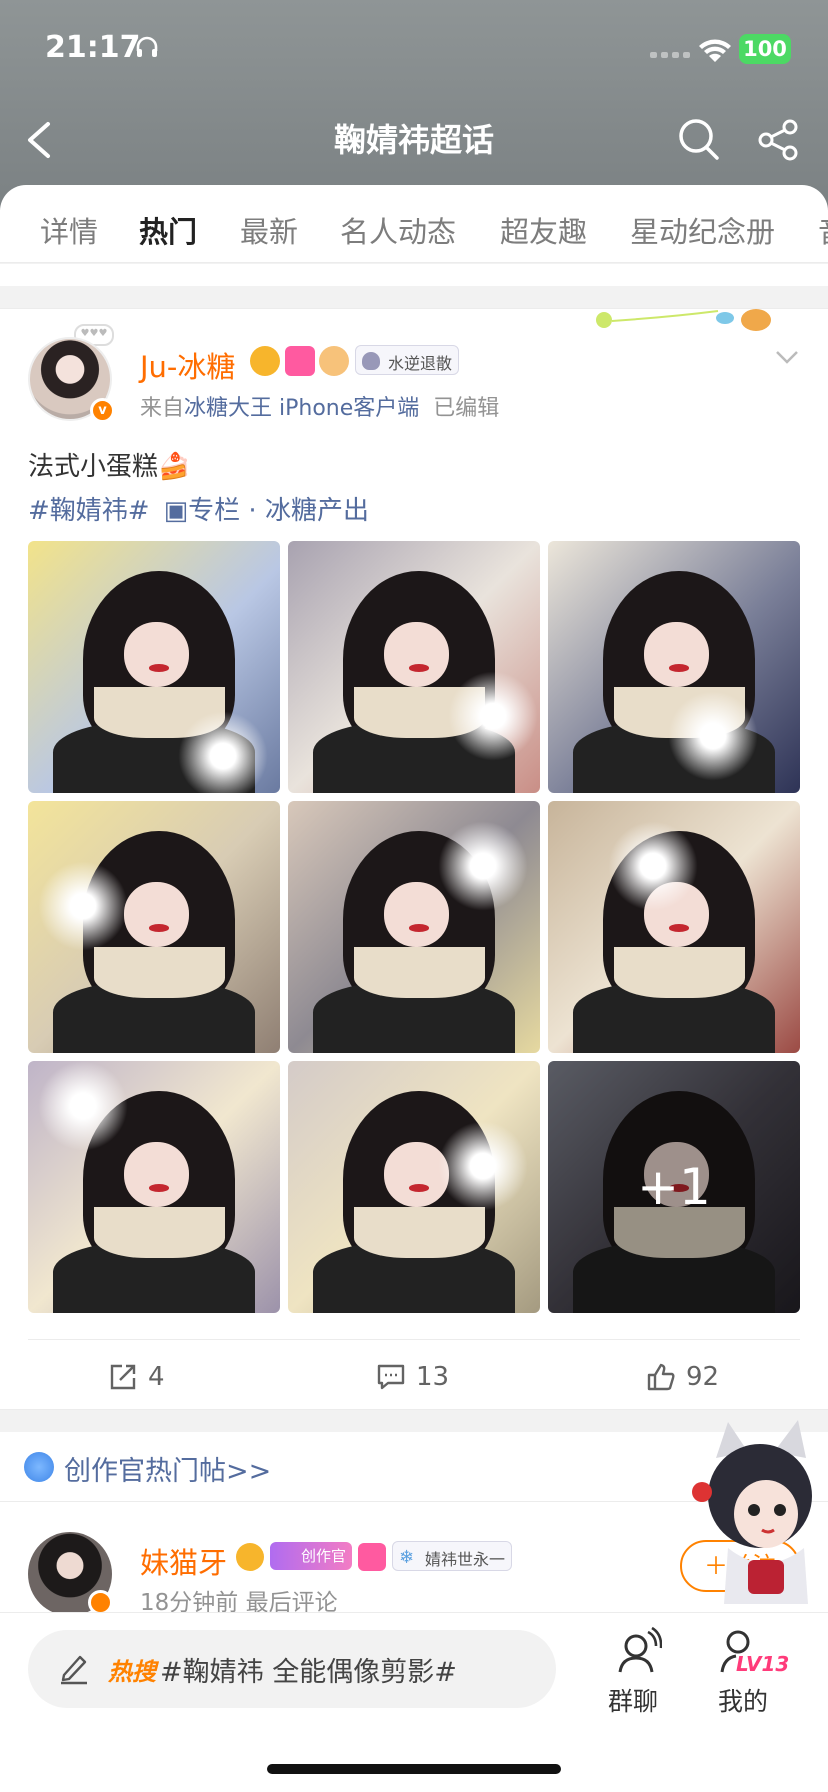  Describe the element at coordinates (633, 1700) in the screenshot. I see `group-chat-label: 群聊` at that location.